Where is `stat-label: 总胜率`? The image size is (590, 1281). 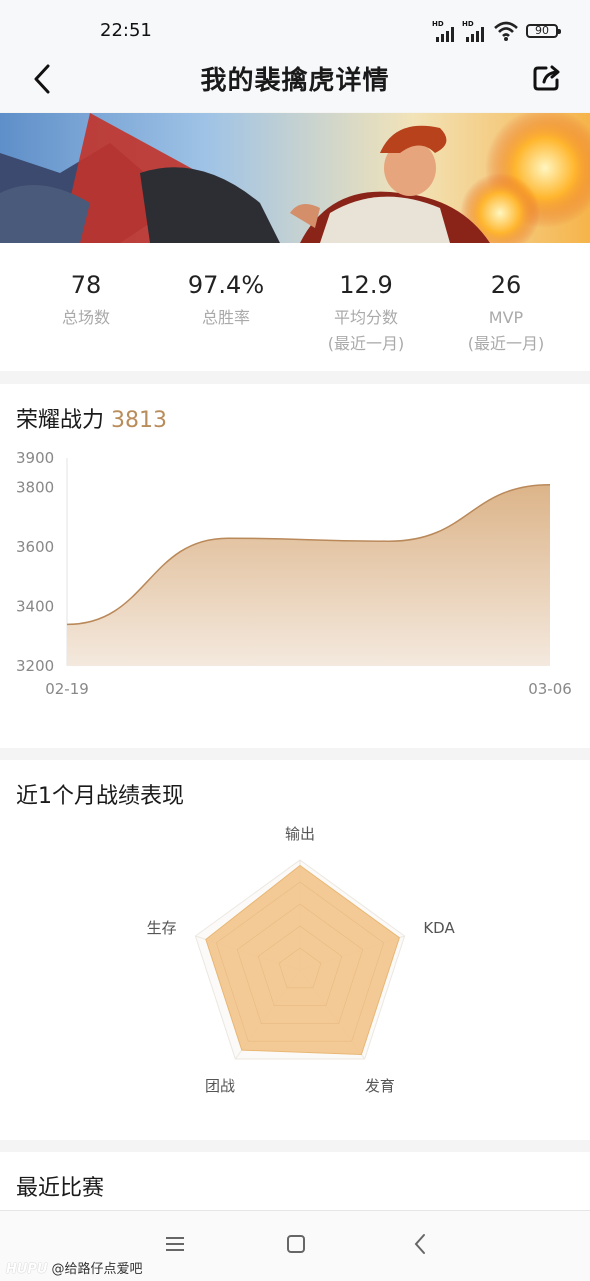 stat-label: 总胜率 is located at coordinates (225, 317).